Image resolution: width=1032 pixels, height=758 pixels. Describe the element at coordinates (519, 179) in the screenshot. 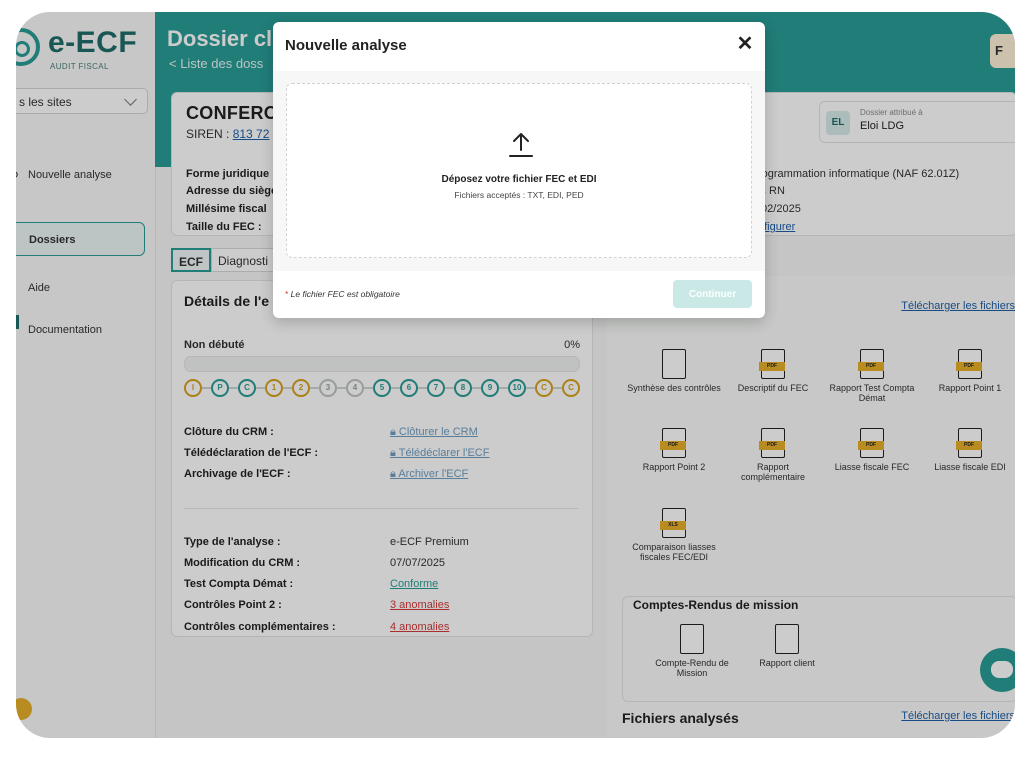

I see `dropzone-title: Déposez votre fichier FEC et EDI` at that location.